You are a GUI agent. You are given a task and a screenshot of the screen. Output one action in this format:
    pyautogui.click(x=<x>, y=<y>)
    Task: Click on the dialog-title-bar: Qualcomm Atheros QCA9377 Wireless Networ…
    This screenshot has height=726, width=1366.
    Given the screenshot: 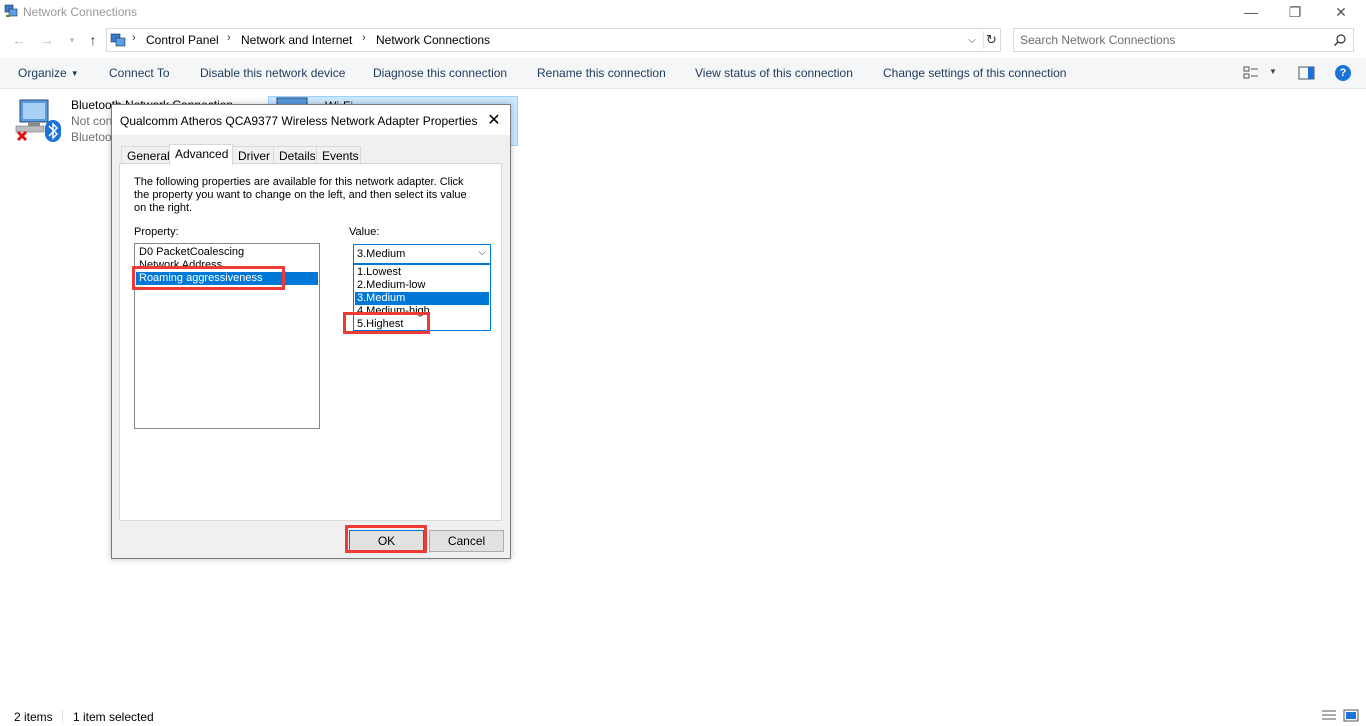 What is the action you would take?
    pyautogui.click(x=311, y=120)
    